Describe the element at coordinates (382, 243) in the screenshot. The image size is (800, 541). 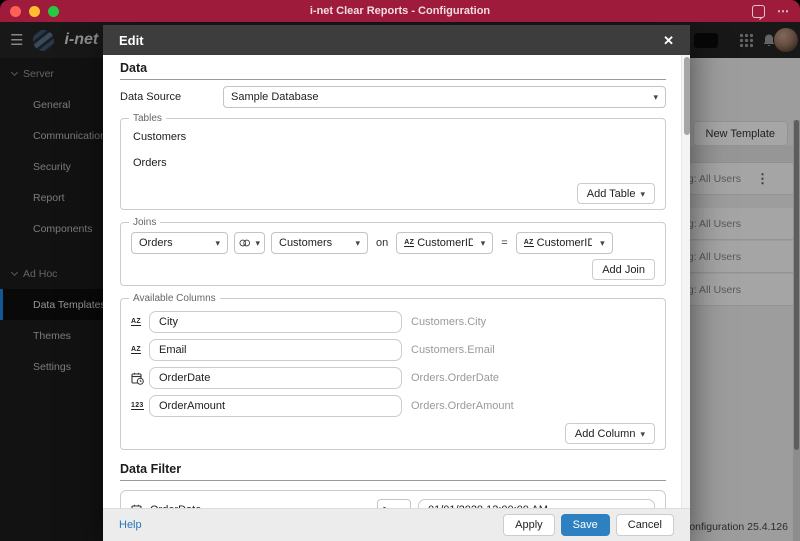
I see `join-on-label: on` at that location.